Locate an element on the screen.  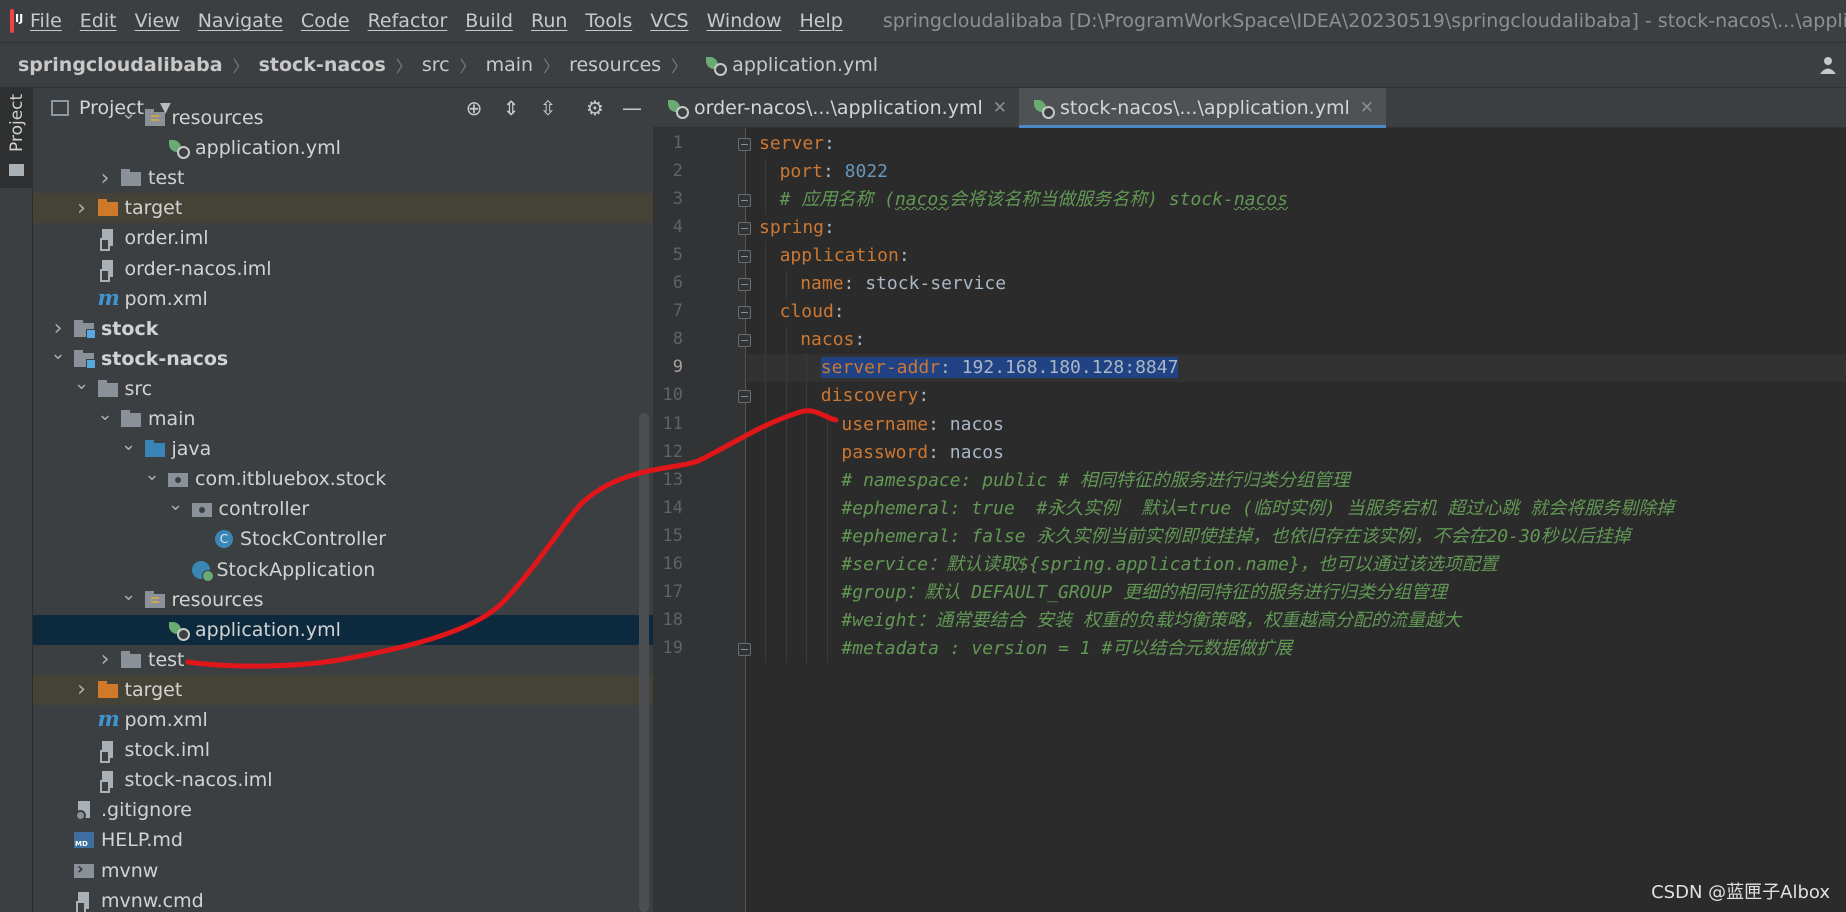
folder-icon is located at coordinates (131, 178).